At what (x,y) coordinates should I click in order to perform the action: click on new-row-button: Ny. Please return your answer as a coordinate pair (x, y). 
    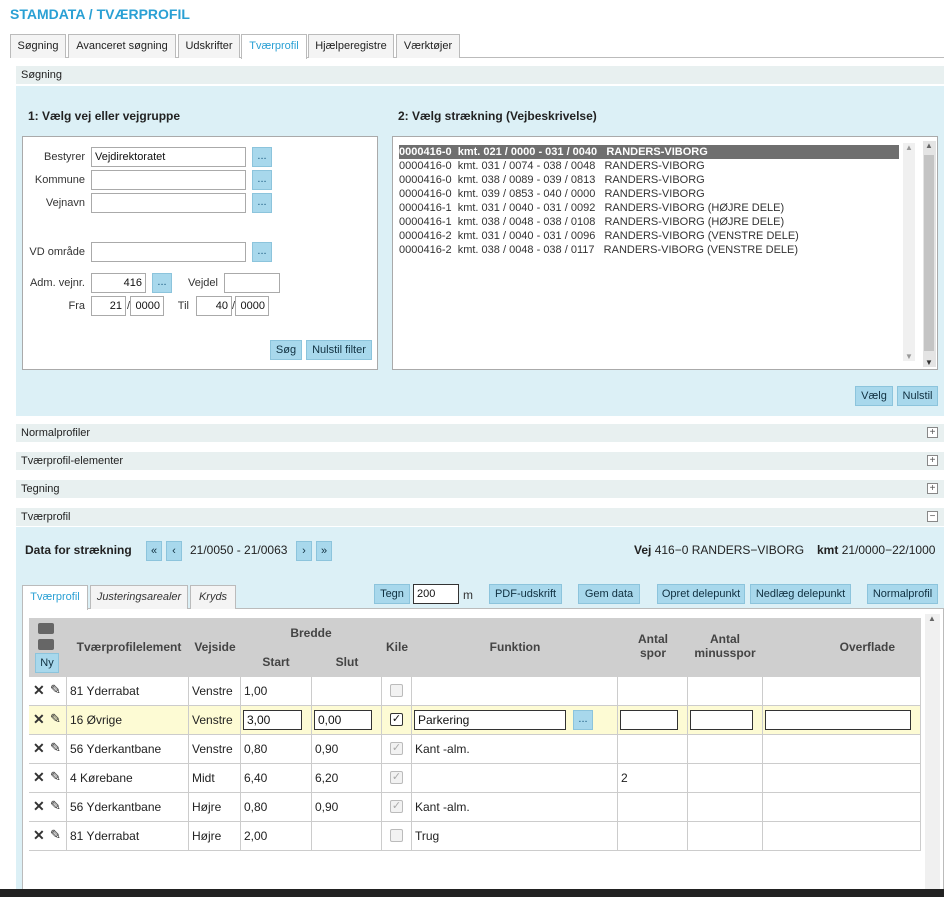
    Looking at the image, I should click on (47, 663).